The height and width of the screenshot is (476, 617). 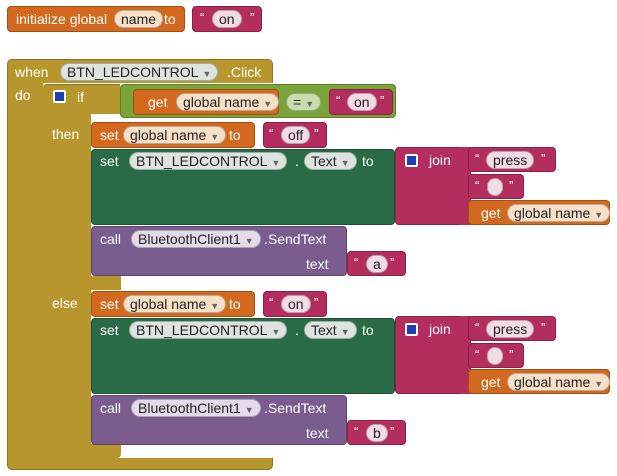 What do you see at coordinates (80, 97) in the screenshot?
I see `if-label: if` at bounding box center [80, 97].